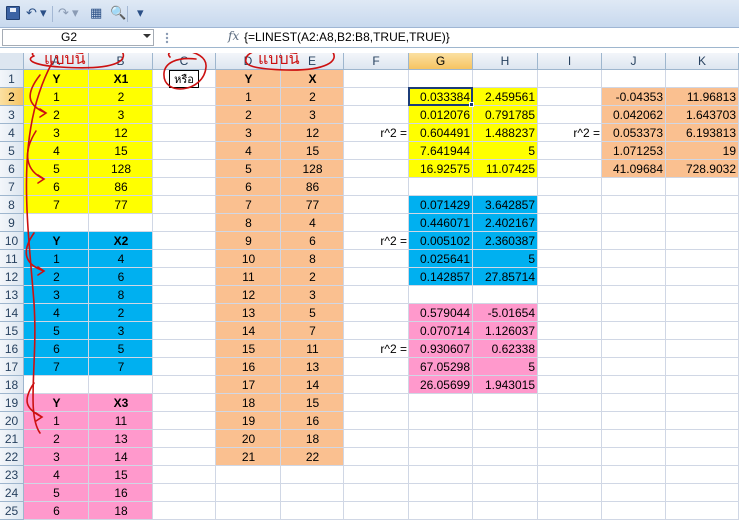 The width and height of the screenshot is (739, 520). What do you see at coordinates (167, 38) in the screenshot?
I see `formula-bar-separator` at bounding box center [167, 38].